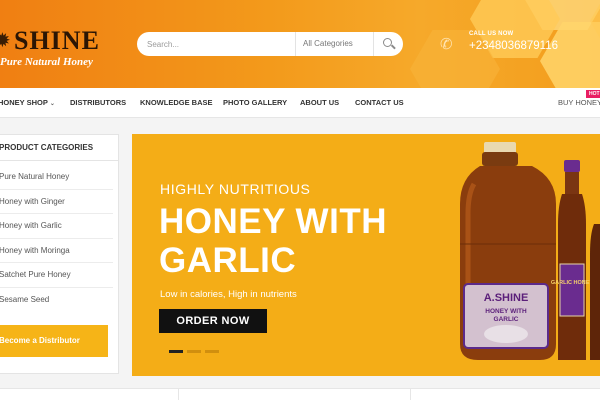 This screenshot has width=600, height=400. I want to click on category-honey-with-moringa: Honey with Moringa, so click(56, 251).